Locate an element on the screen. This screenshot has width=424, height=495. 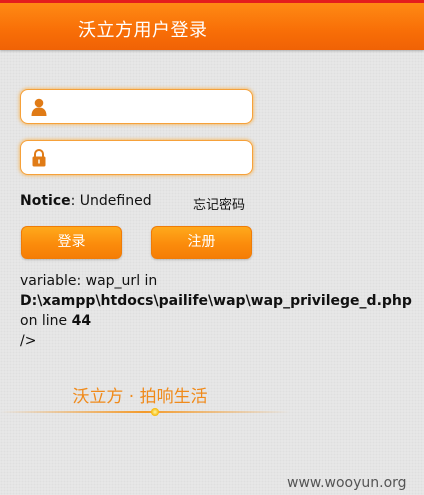
error-line-number: 44 is located at coordinates (81, 321).